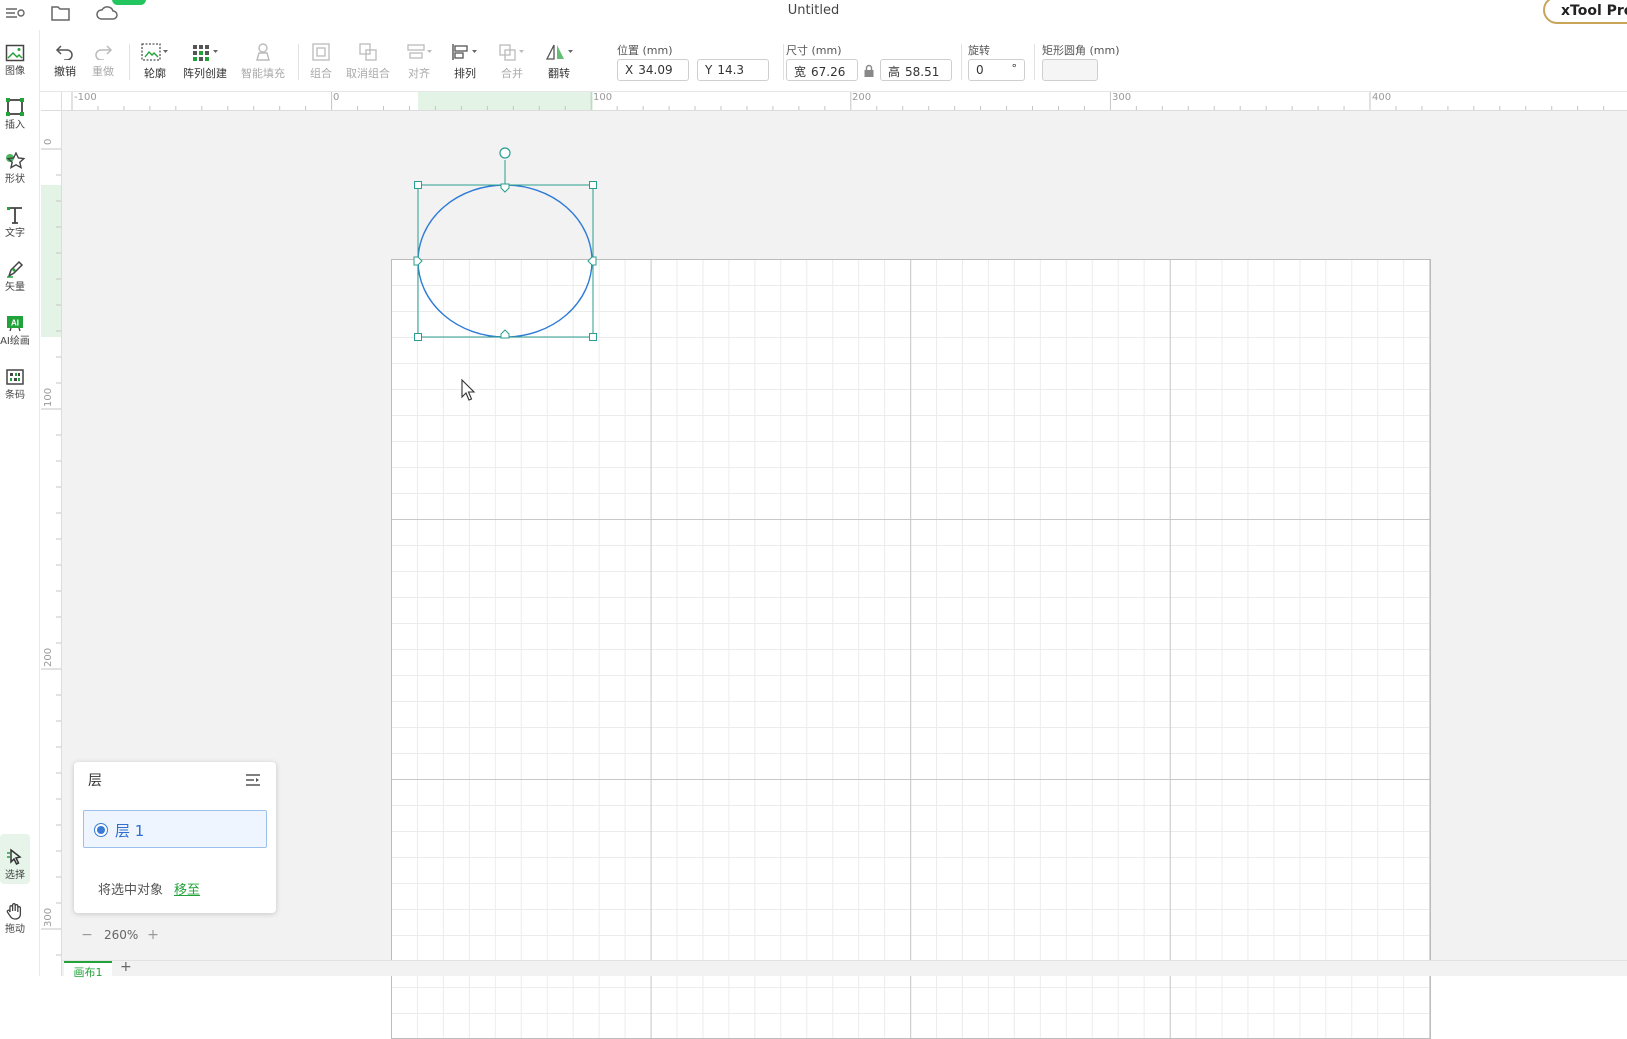 The image size is (1627, 1039). I want to click on zoom-control: − 260% +, so click(120, 938).